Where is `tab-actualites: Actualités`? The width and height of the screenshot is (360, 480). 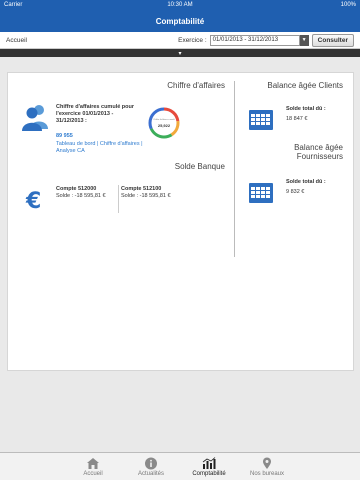
tab-actualites: Actualités is located at coordinates (151, 466).